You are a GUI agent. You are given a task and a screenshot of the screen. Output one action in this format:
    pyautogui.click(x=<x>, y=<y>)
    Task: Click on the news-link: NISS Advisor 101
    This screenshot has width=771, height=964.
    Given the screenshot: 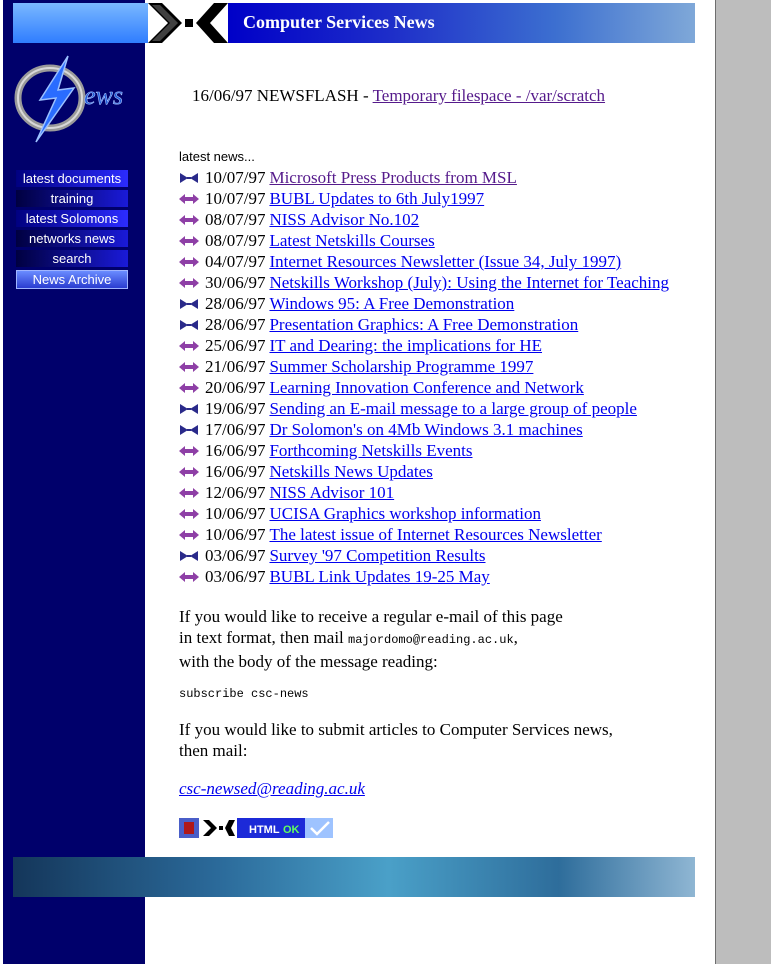 What is the action you would take?
    pyautogui.click(x=331, y=492)
    